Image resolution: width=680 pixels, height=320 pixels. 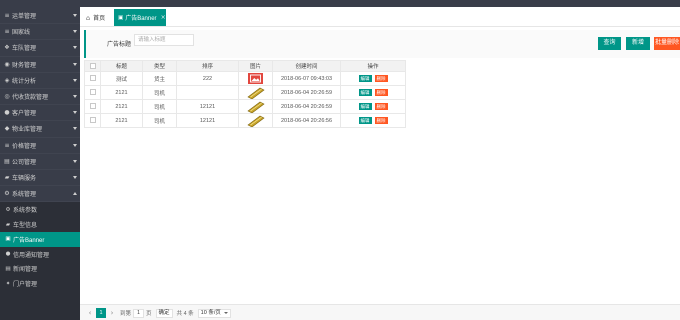 I want to click on sidebar-item-label: 公司管理, so click(x=24, y=162).